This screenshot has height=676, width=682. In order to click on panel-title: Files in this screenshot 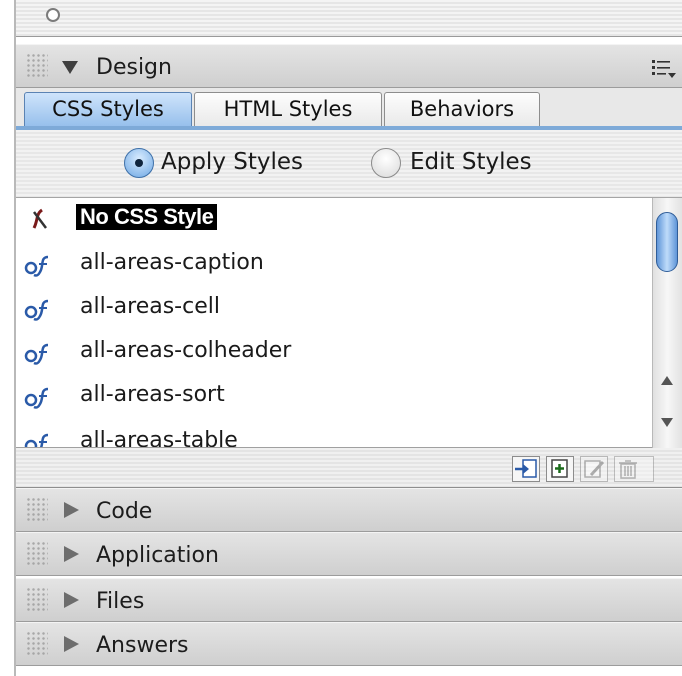, I will do `click(120, 601)`.